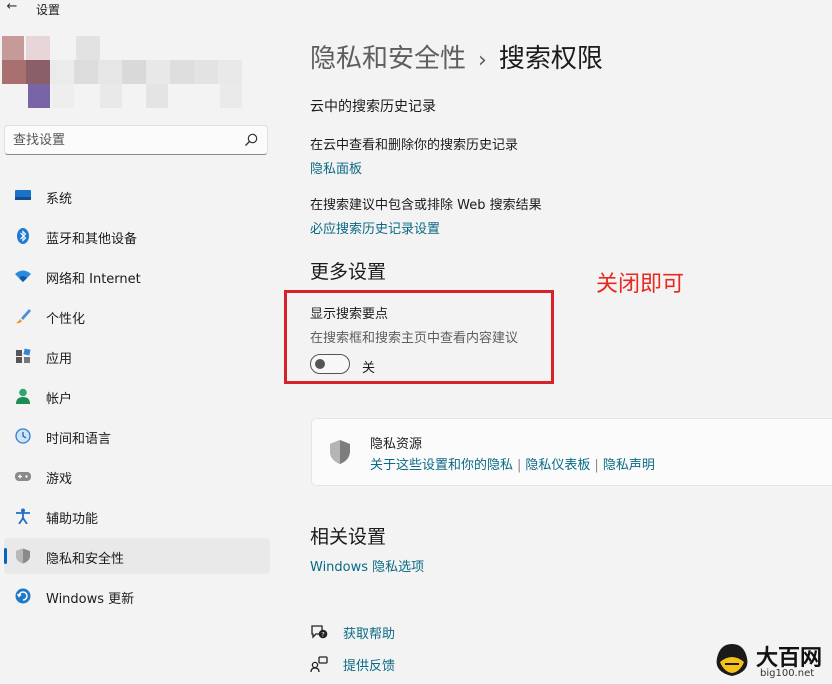 This screenshot has width=832, height=684. Describe the element at coordinates (137, 556) in the screenshot. I see `sidebar-item-privacy-security: 隐私和安全性` at that location.